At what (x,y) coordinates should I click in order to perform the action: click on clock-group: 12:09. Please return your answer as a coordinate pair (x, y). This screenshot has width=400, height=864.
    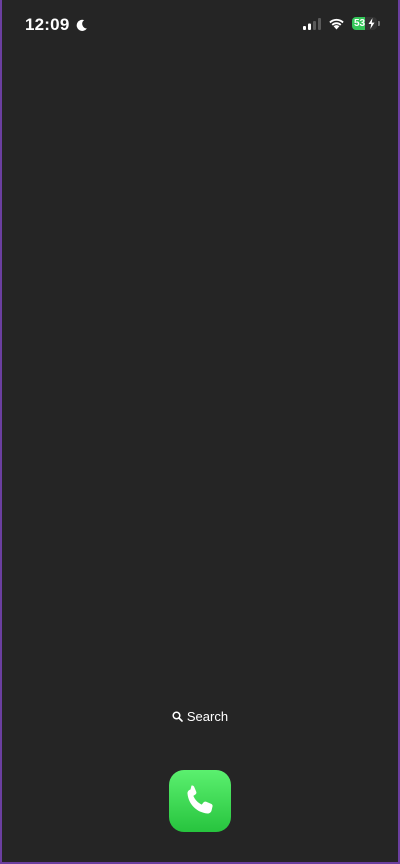
    Looking at the image, I should click on (56, 25).